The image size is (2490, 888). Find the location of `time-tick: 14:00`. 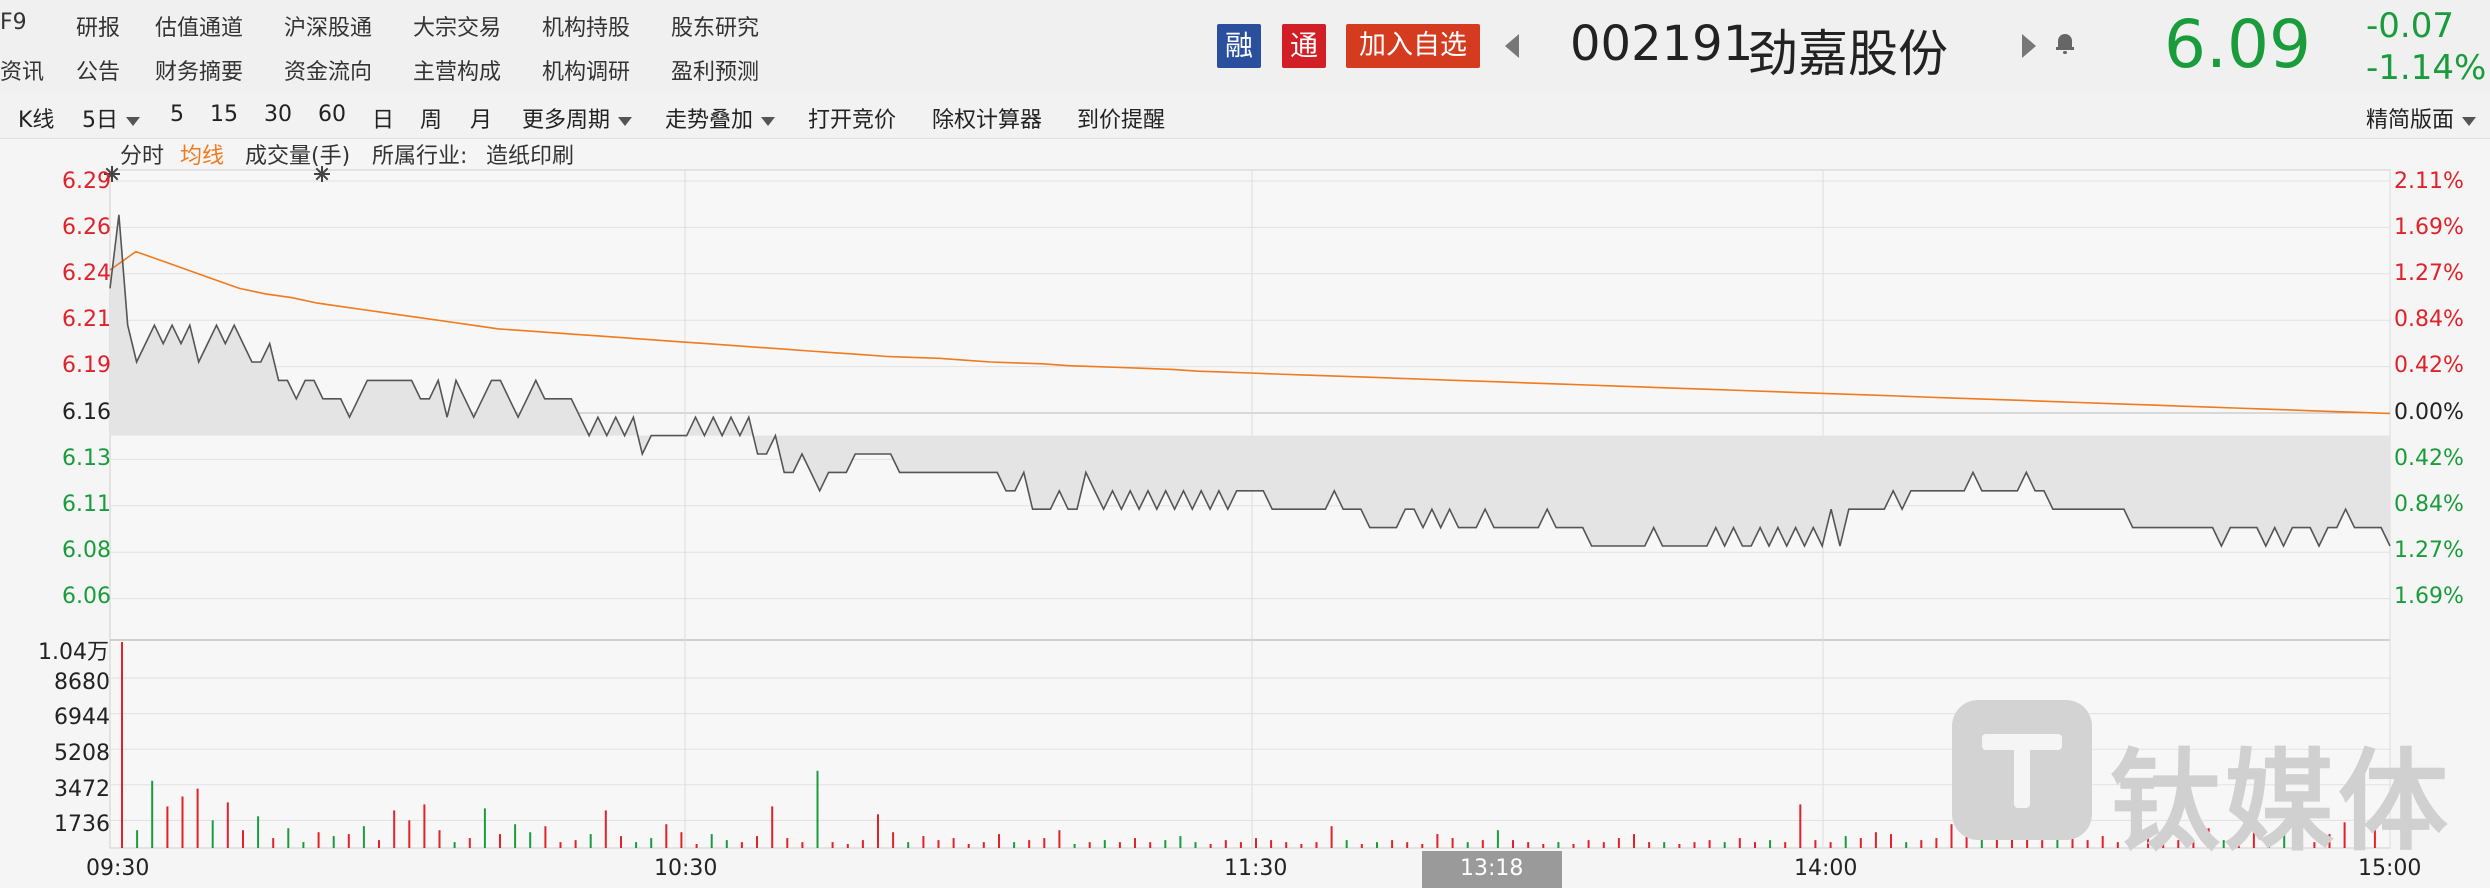

time-tick: 14:00 is located at coordinates (1826, 868).